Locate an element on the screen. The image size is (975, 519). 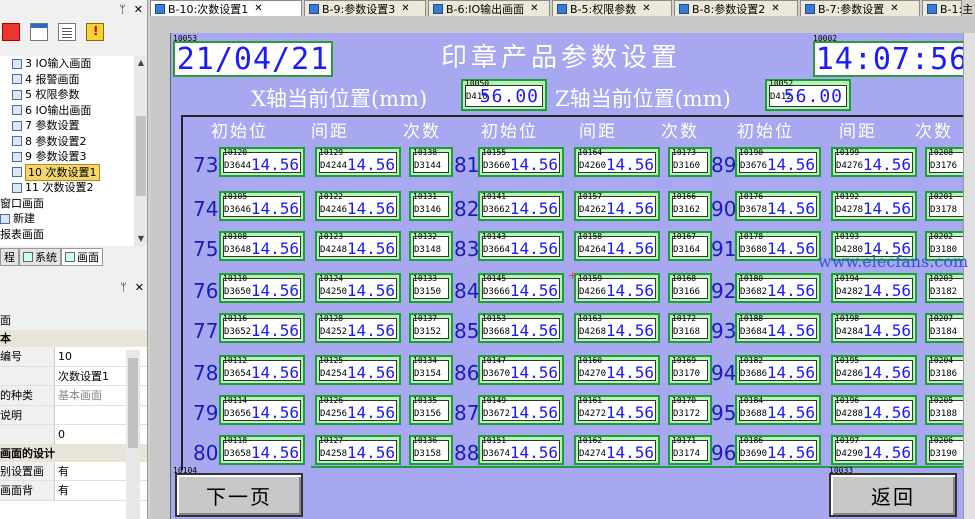
time-display: 14:07:56 is located at coordinates (891, 59).